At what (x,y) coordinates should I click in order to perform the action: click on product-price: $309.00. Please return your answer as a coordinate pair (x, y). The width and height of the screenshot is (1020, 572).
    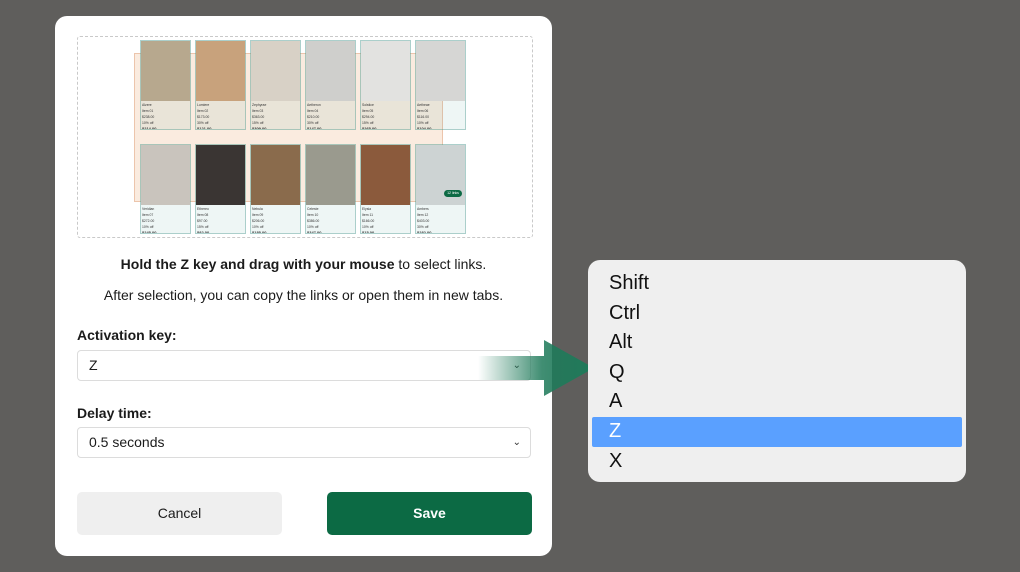
    Looking at the image, I should click on (259, 128).